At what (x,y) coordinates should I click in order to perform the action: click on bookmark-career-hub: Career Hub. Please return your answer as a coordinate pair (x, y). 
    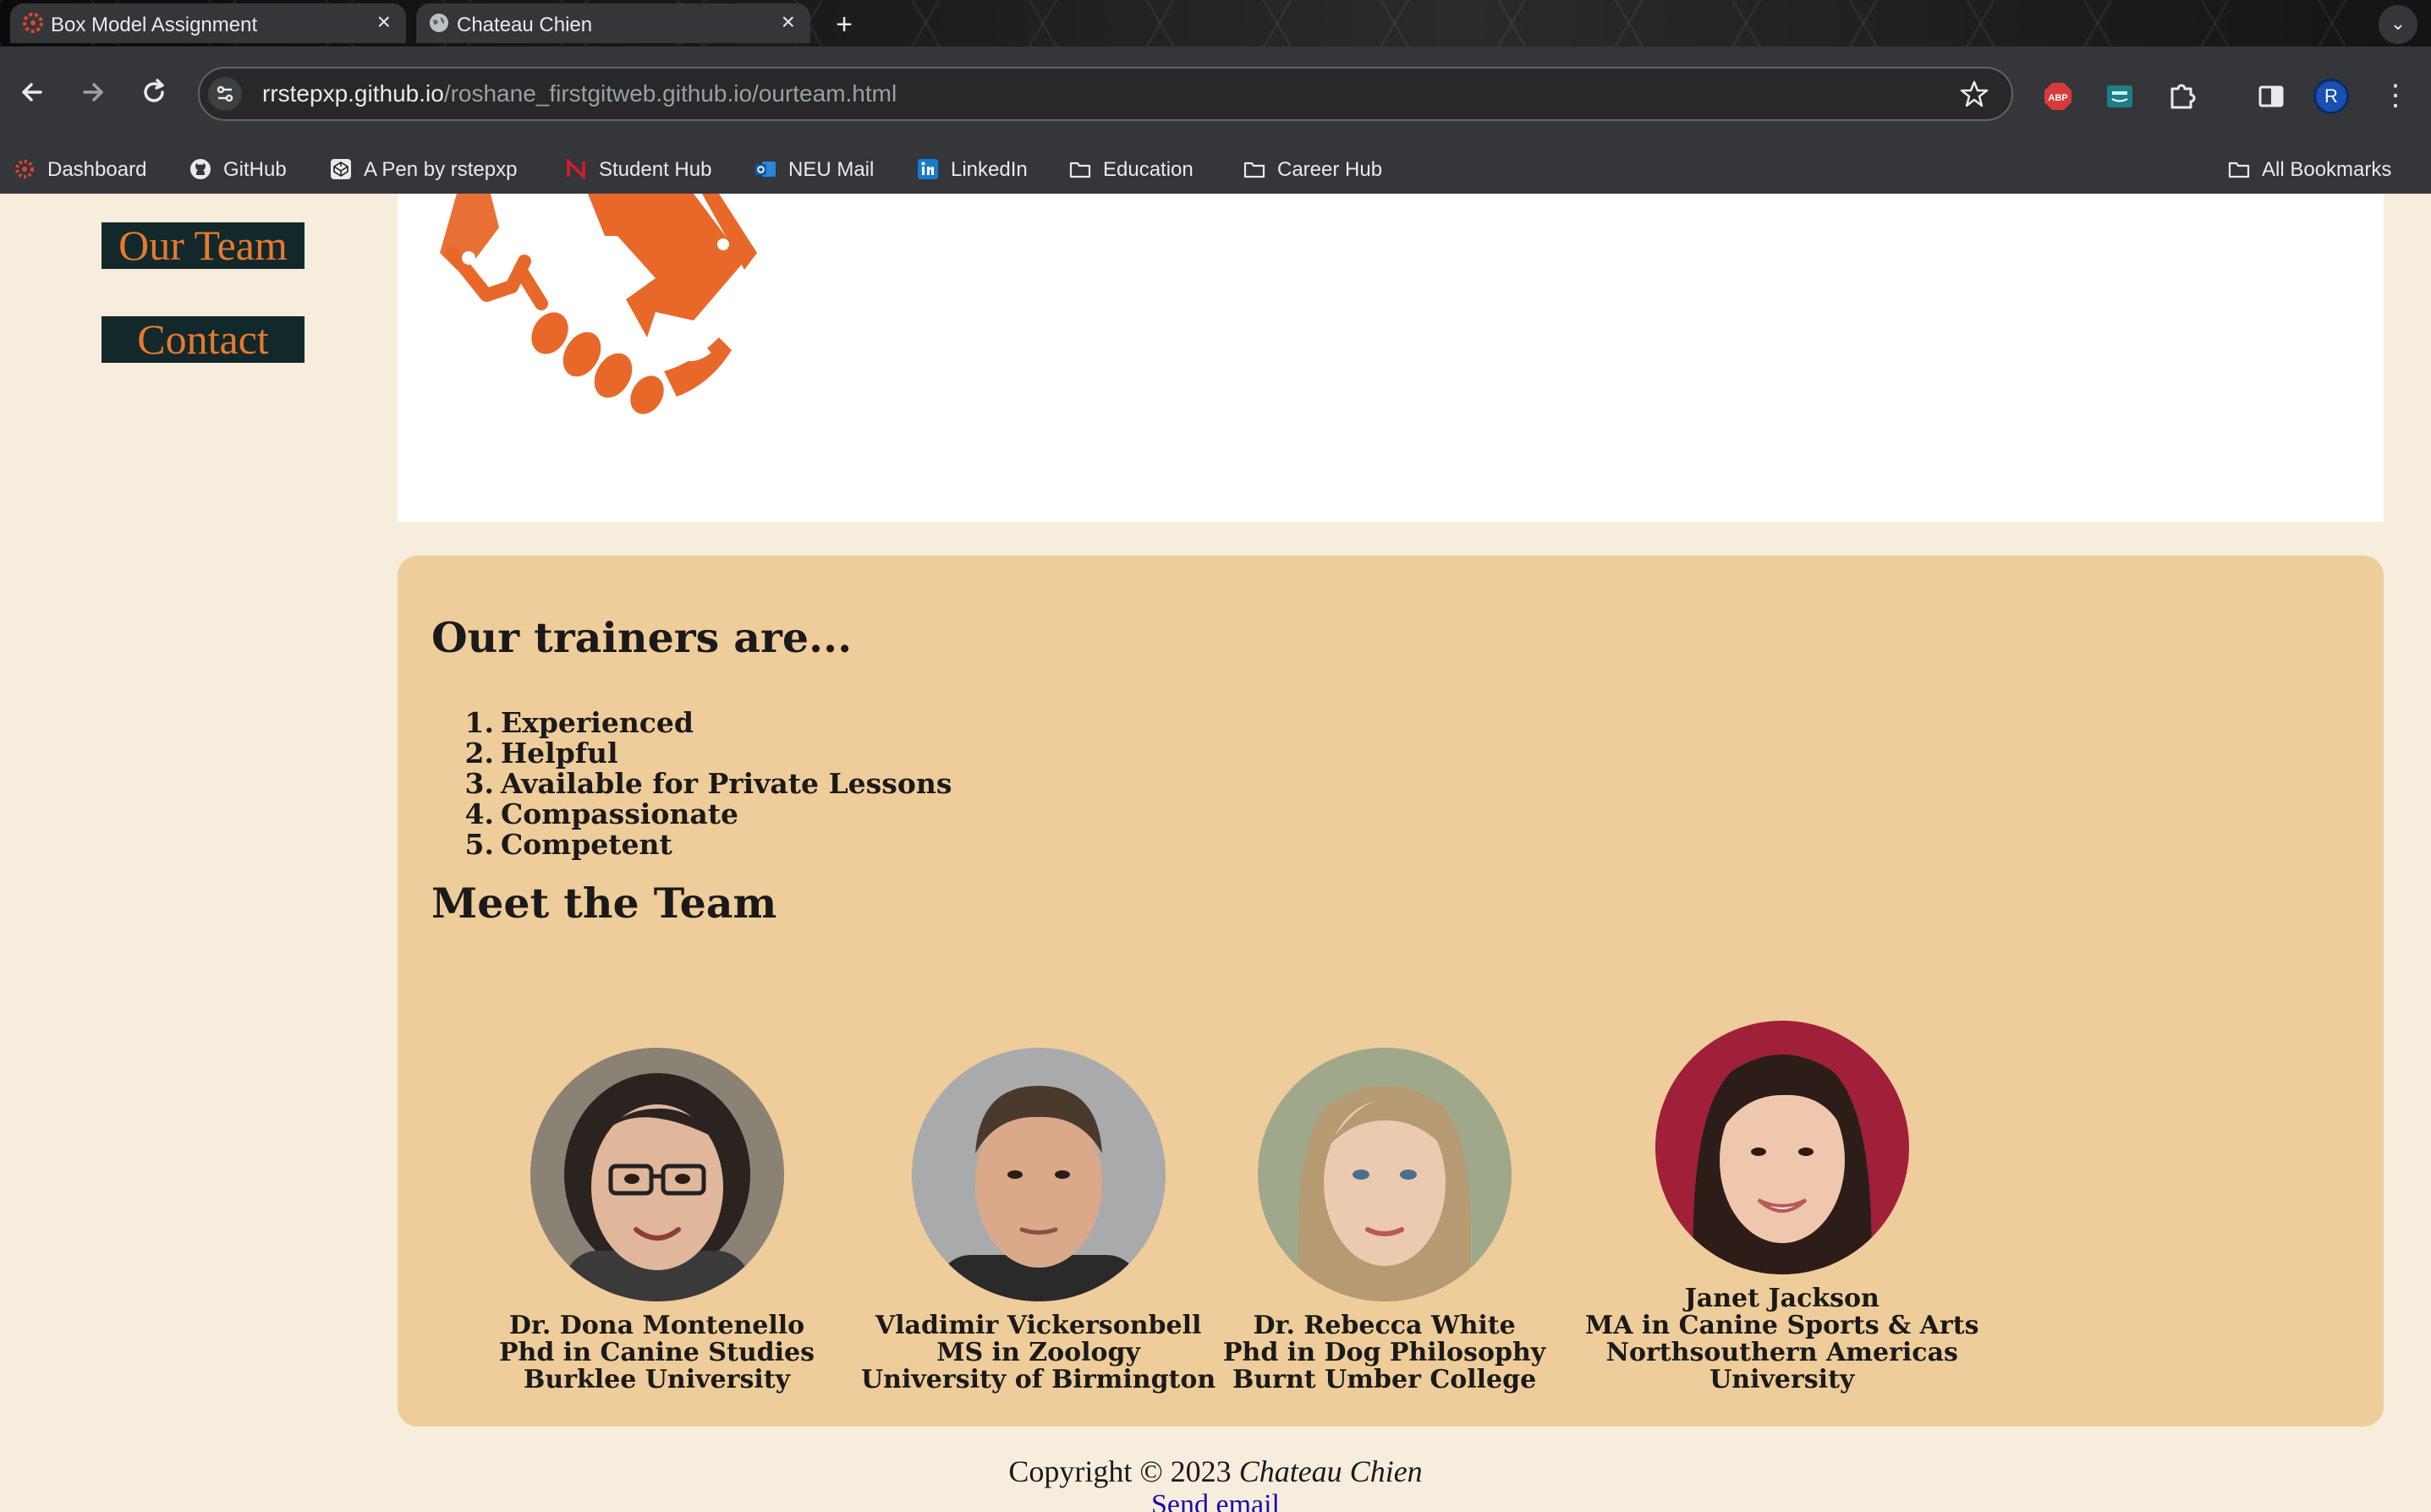
    Looking at the image, I should click on (1313, 170).